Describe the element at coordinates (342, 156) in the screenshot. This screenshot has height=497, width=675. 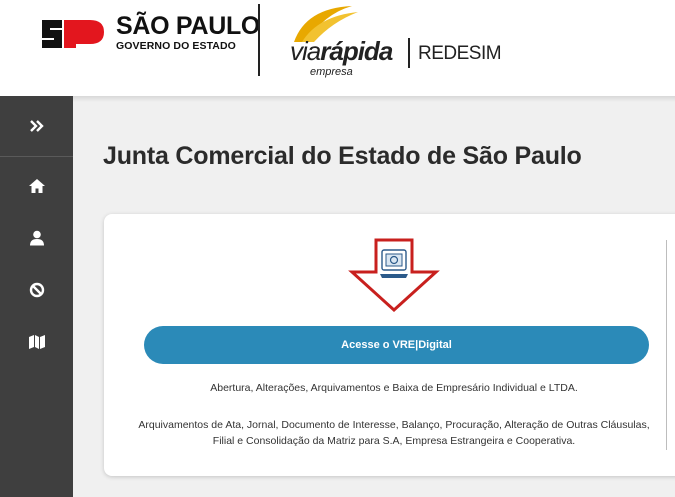
I see `page-title: Junta Comercial do Estado de São Paulo` at that location.